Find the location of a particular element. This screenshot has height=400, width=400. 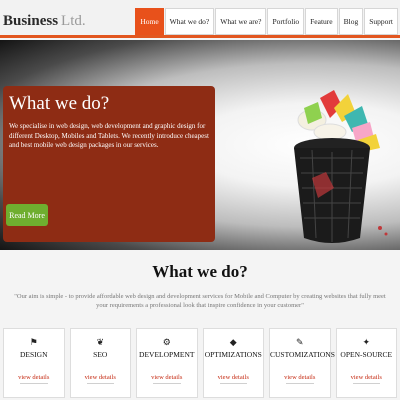

service-label: DEVELOPMENT is located at coordinates (167, 354).